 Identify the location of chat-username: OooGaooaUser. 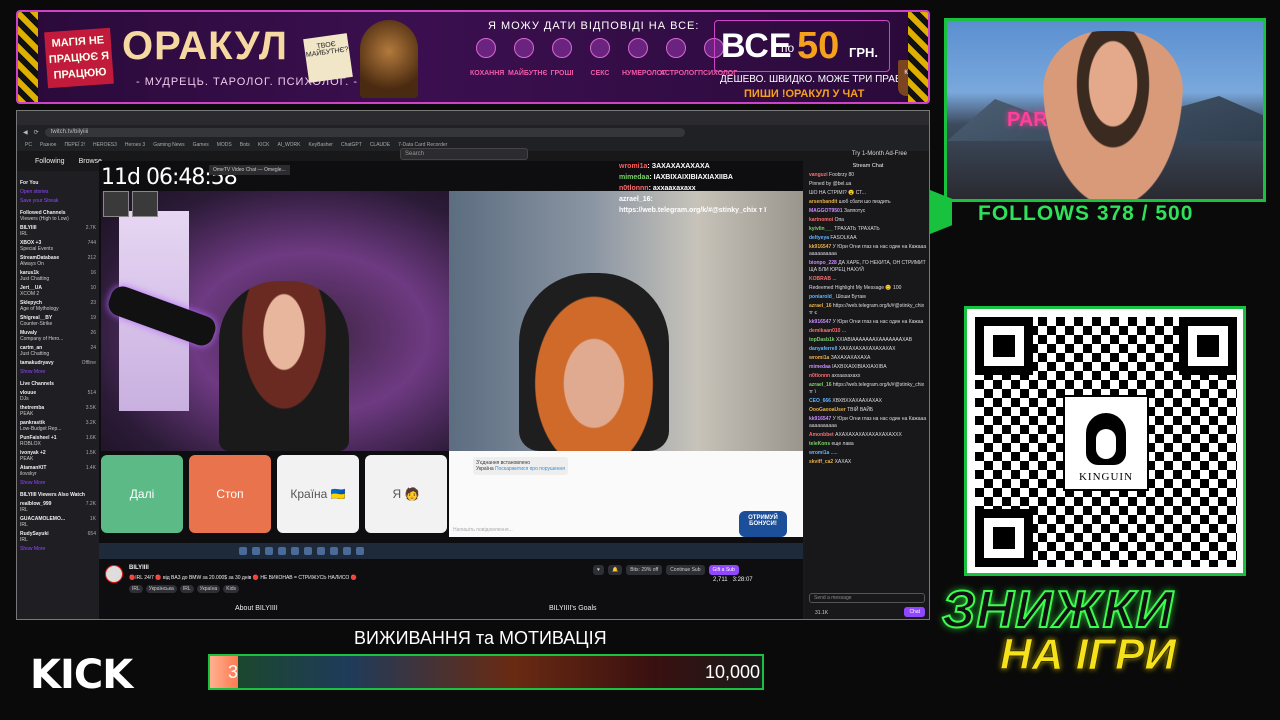
(827, 410).